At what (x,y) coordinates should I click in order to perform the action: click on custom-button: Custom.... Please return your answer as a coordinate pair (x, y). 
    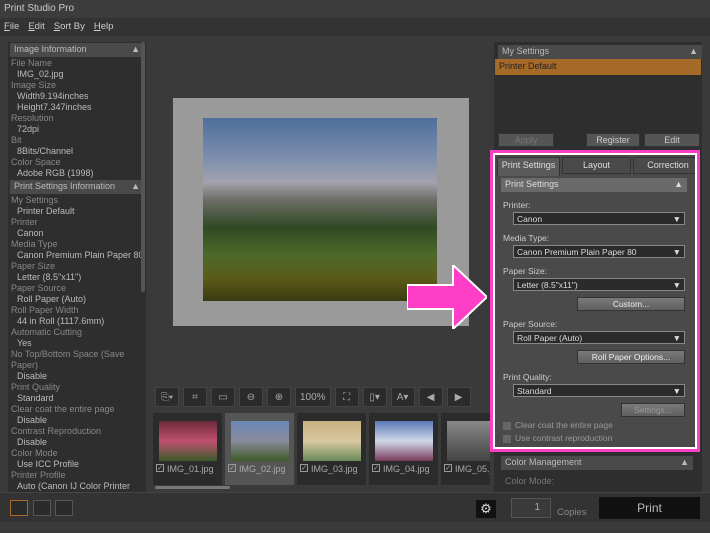
    Looking at the image, I should click on (631, 304).